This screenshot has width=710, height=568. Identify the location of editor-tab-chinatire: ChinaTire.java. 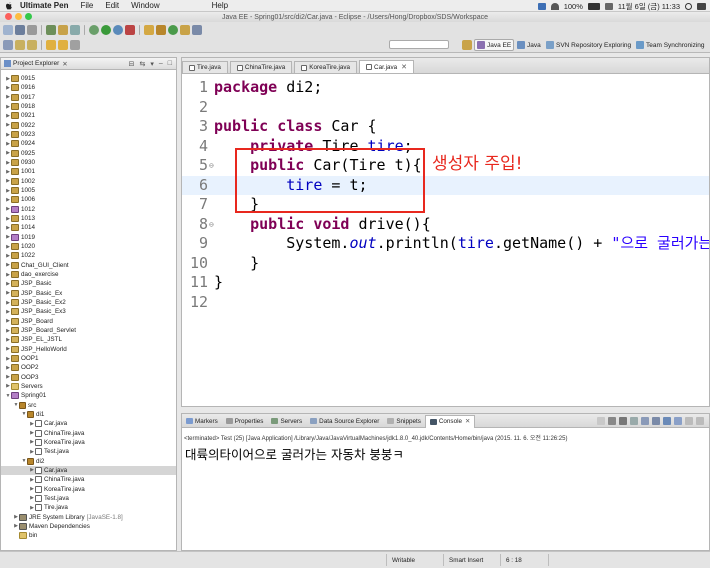
(261, 67).